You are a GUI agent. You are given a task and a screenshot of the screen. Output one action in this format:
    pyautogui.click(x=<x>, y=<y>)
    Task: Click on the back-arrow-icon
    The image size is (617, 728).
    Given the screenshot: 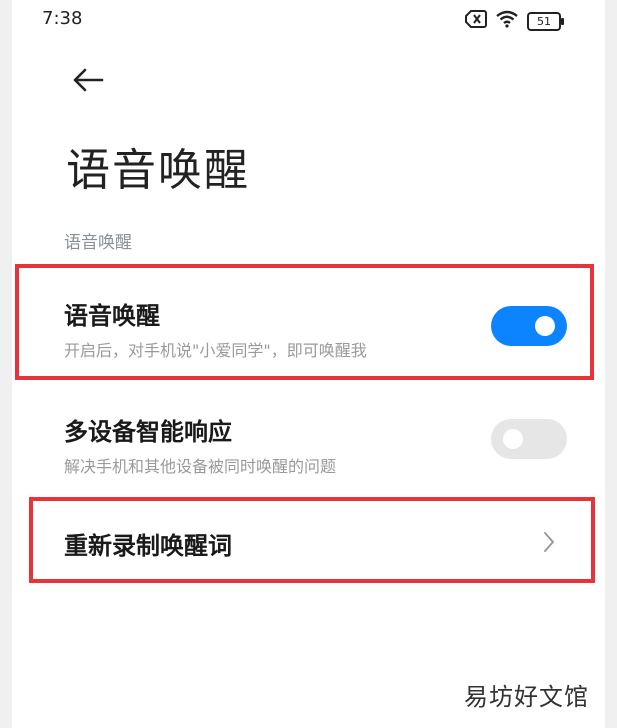 What is the action you would take?
    pyautogui.click(x=88, y=85)
    